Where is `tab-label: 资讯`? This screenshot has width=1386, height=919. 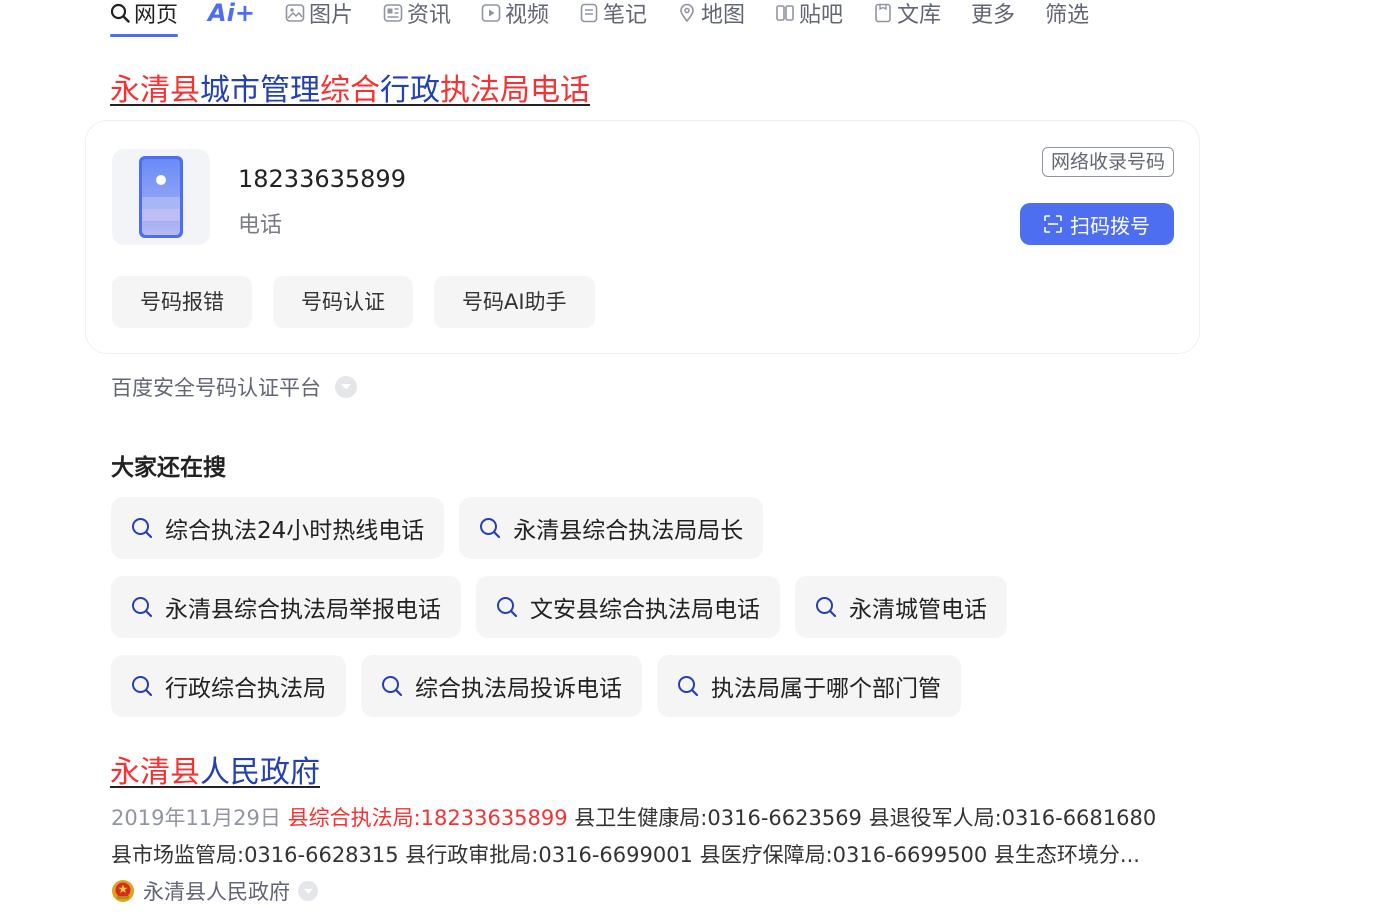
tab-label: 资讯 is located at coordinates (428, 15).